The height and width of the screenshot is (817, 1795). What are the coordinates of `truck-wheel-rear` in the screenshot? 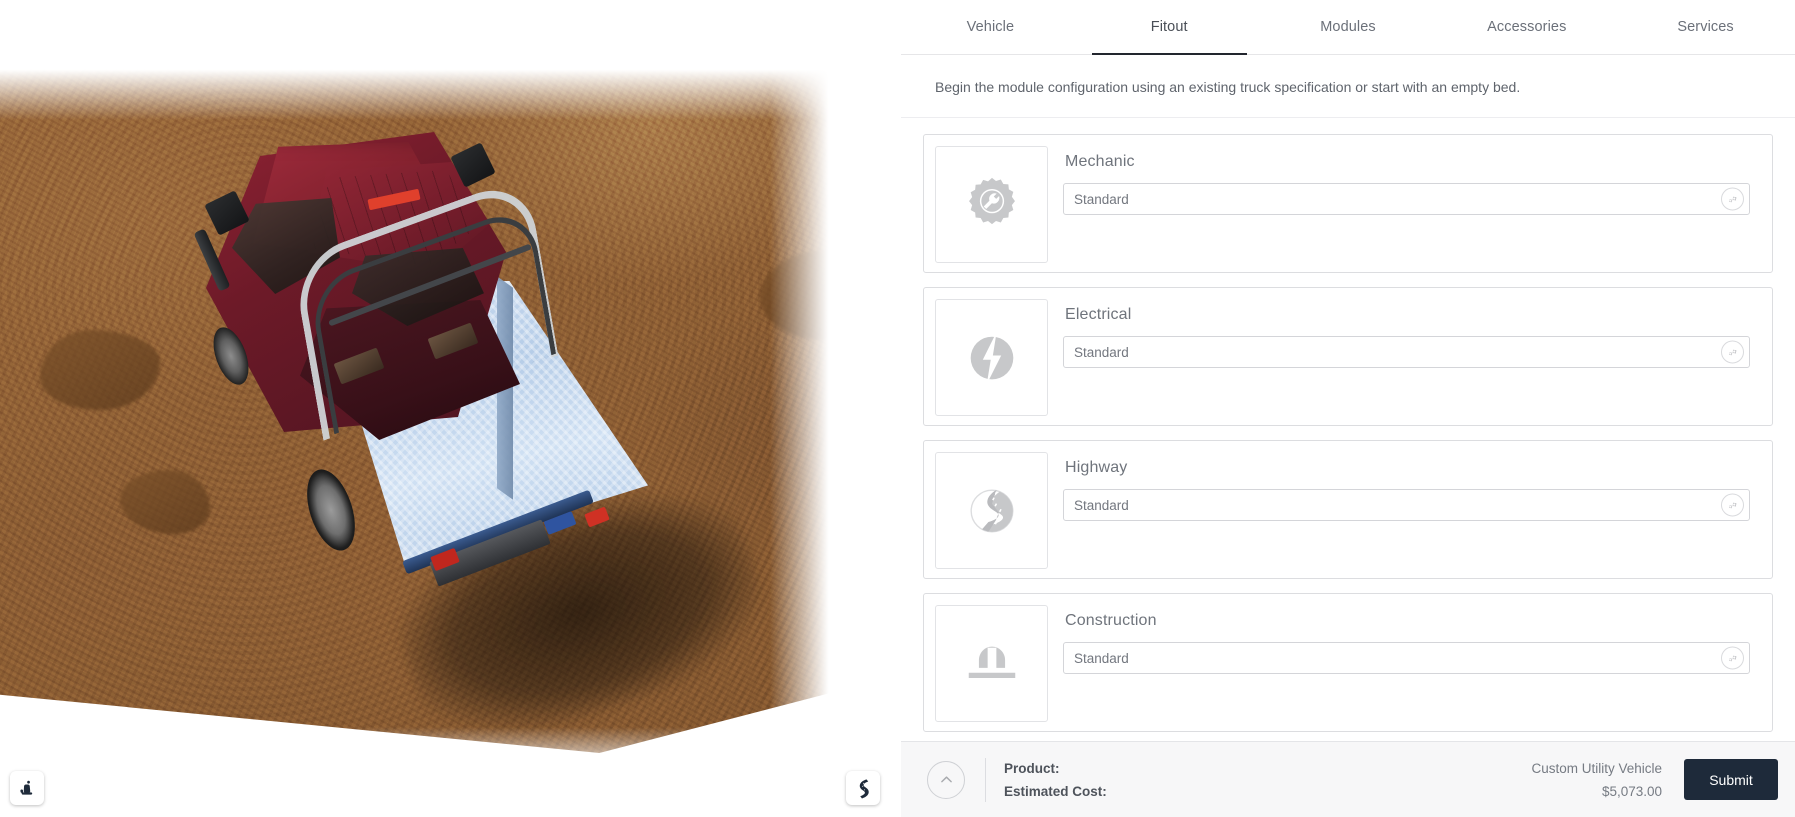 It's located at (331, 510).